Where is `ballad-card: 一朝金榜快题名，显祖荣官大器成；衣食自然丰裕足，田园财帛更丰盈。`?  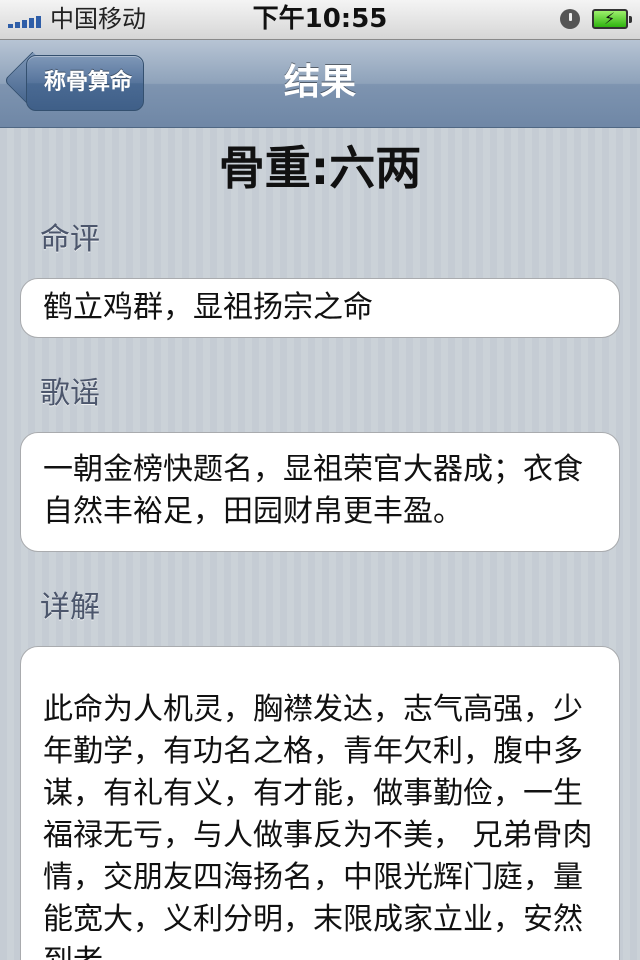 ballad-card: 一朝金榜快题名，显祖荣官大器成；衣食自然丰裕足，田园财帛更丰盈。 is located at coordinates (320, 492).